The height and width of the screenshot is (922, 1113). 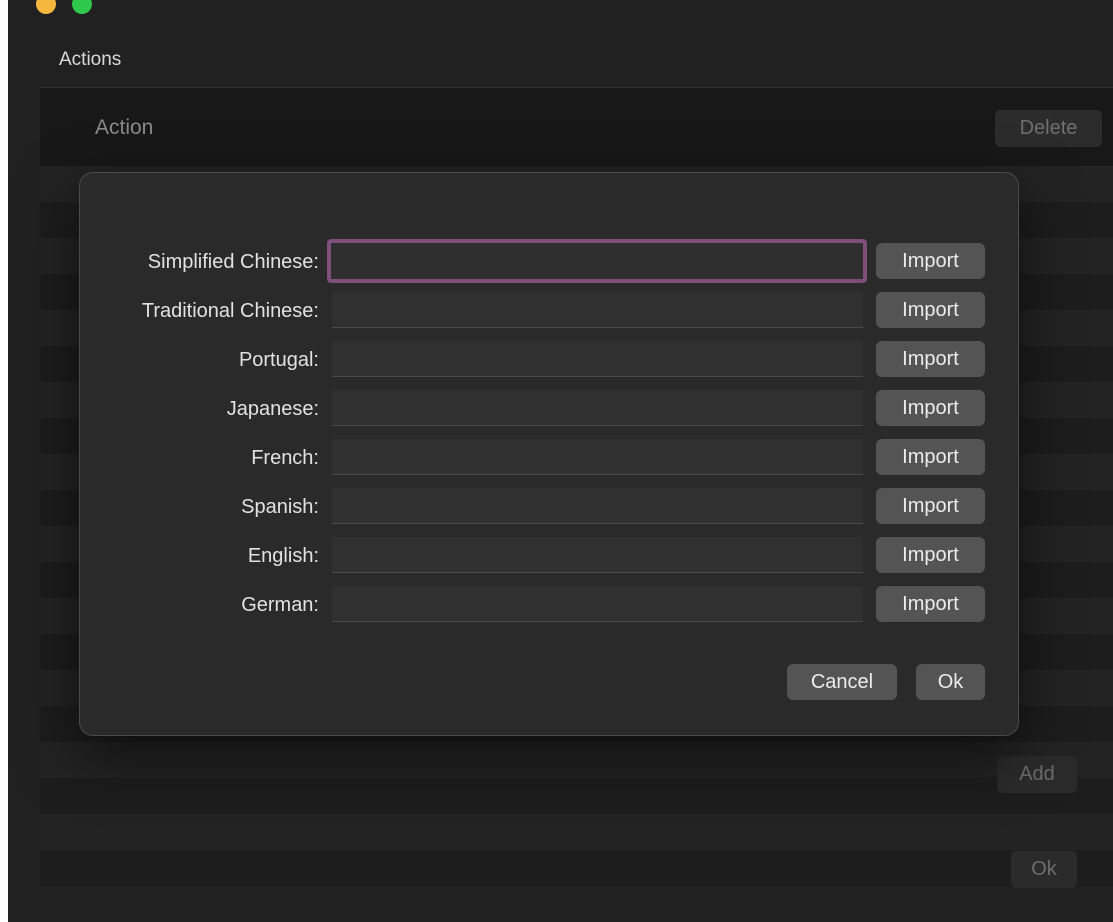 What do you see at coordinates (930, 604) in the screenshot?
I see `import-button-german: Import` at bounding box center [930, 604].